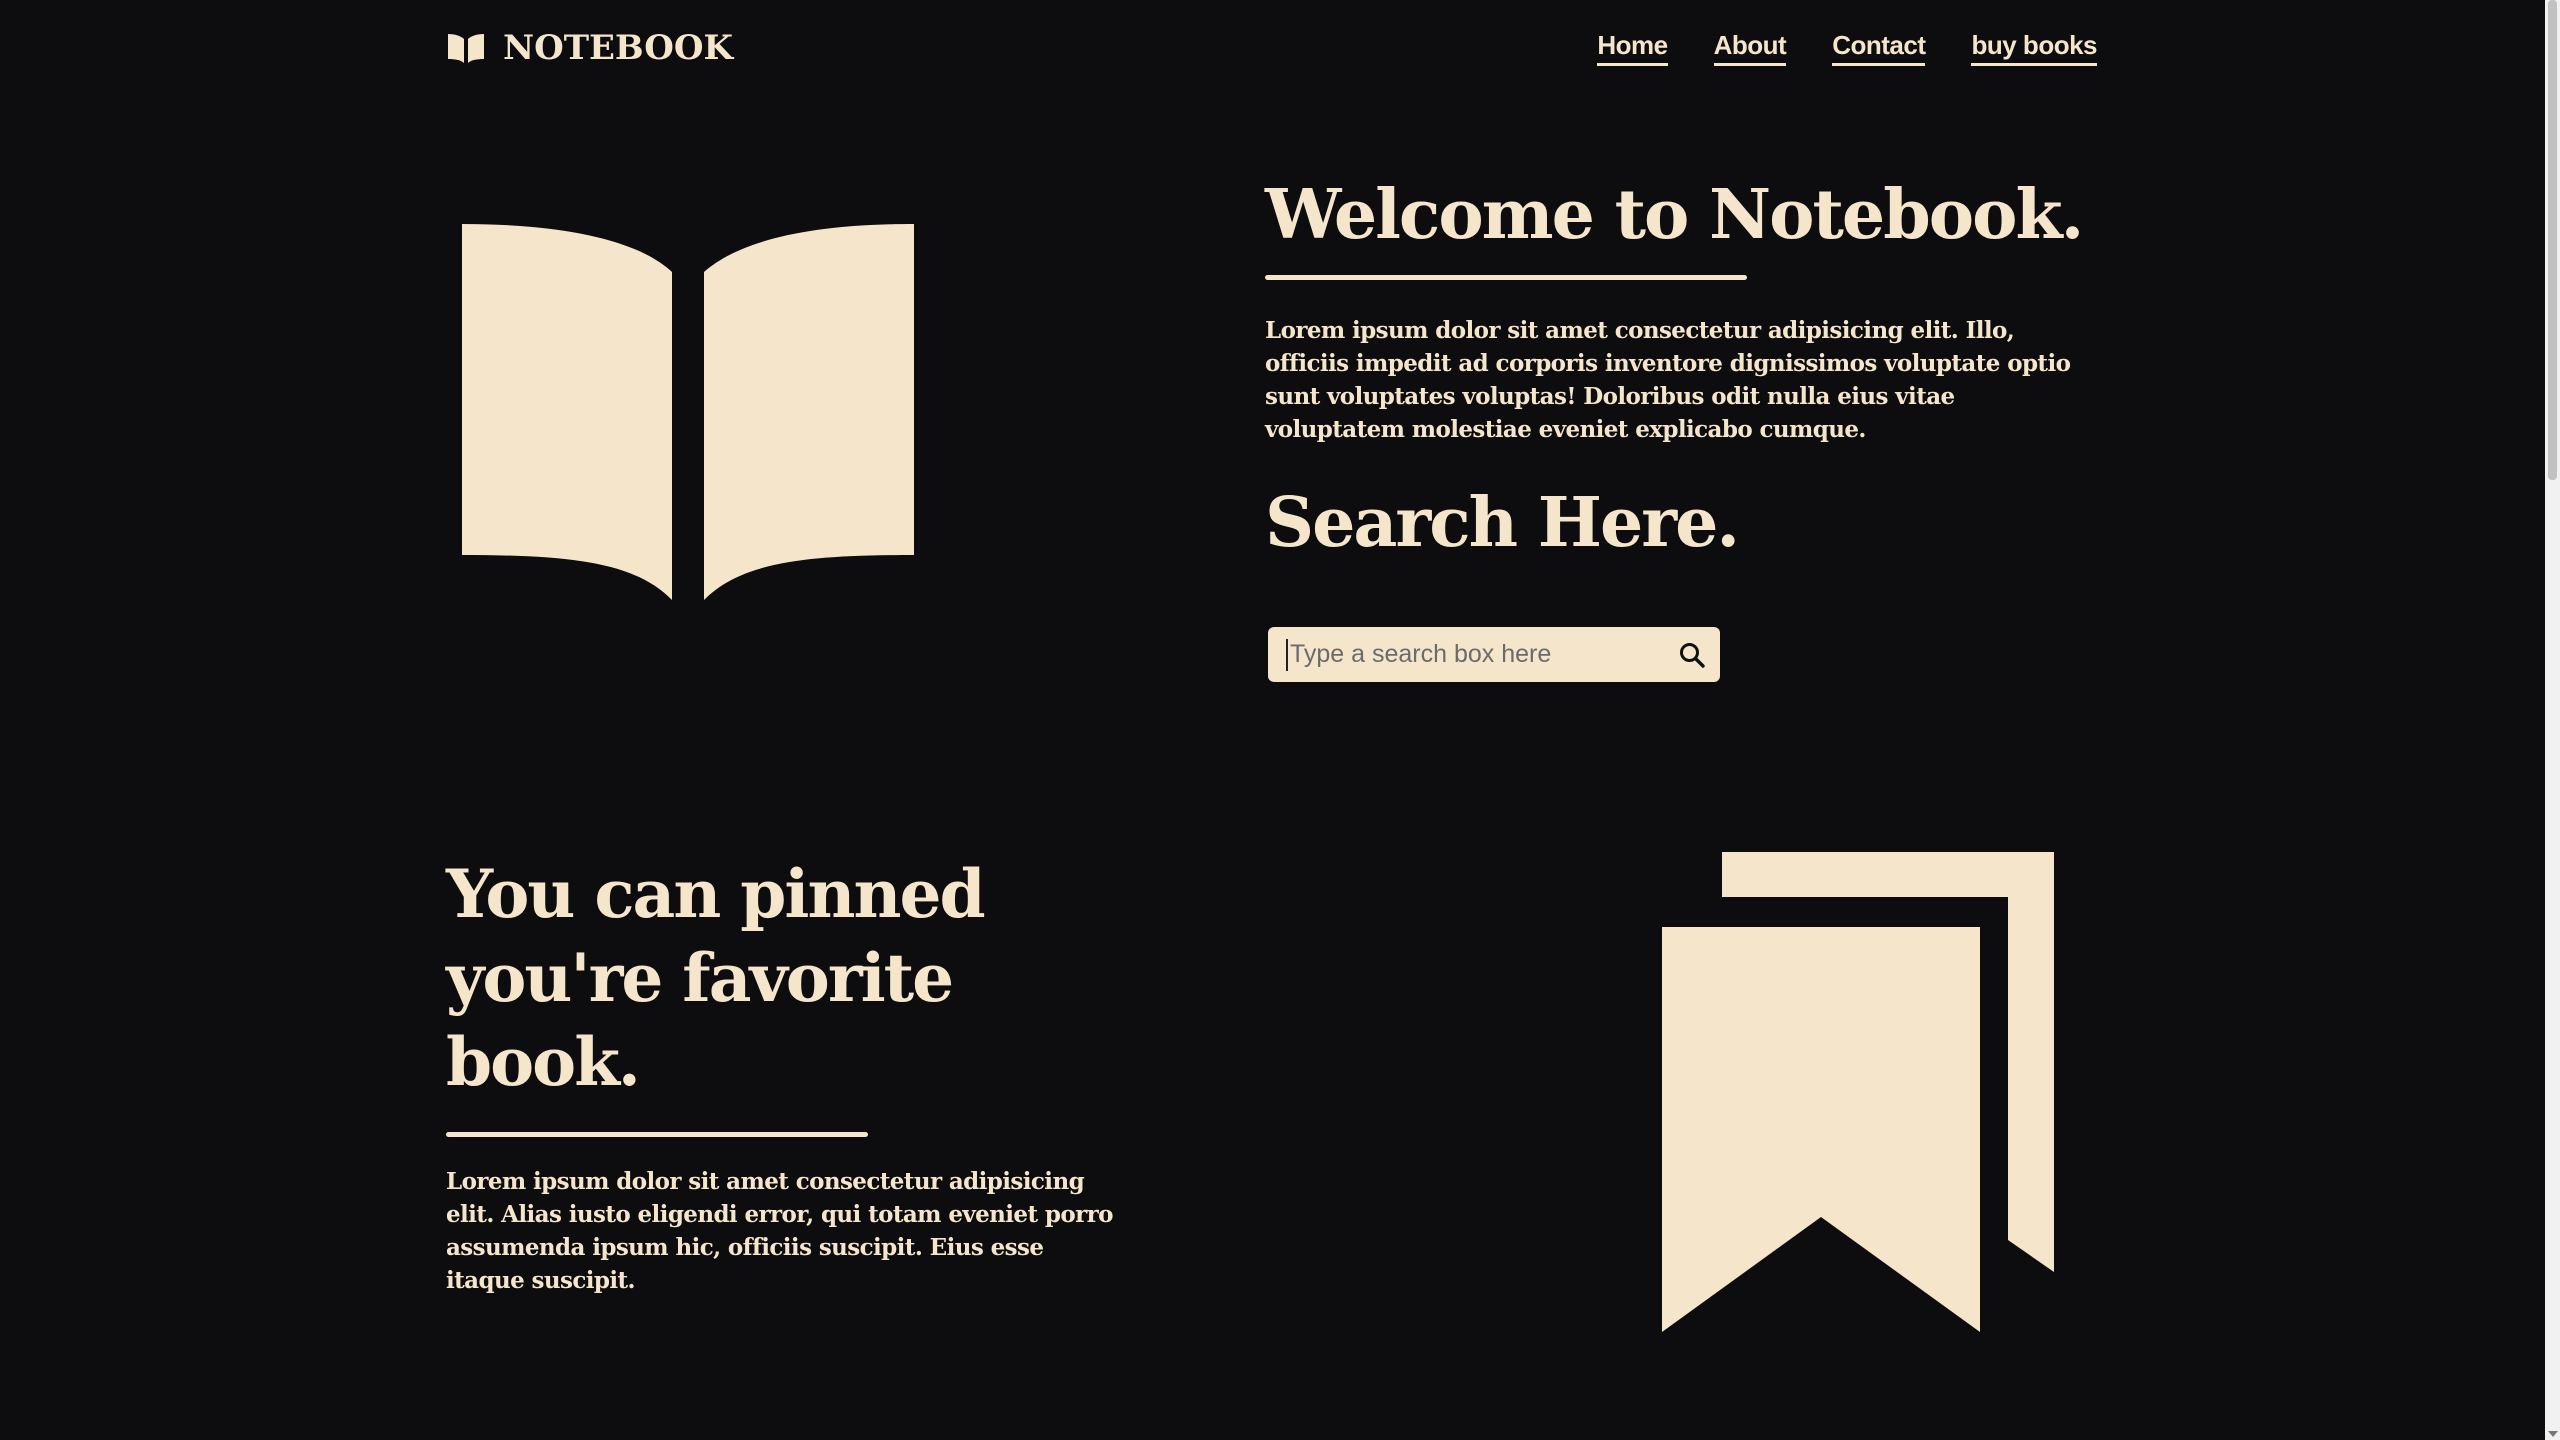  Describe the element at coordinates (2552, 240) in the screenshot. I see `scrollbar-thumb` at that location.